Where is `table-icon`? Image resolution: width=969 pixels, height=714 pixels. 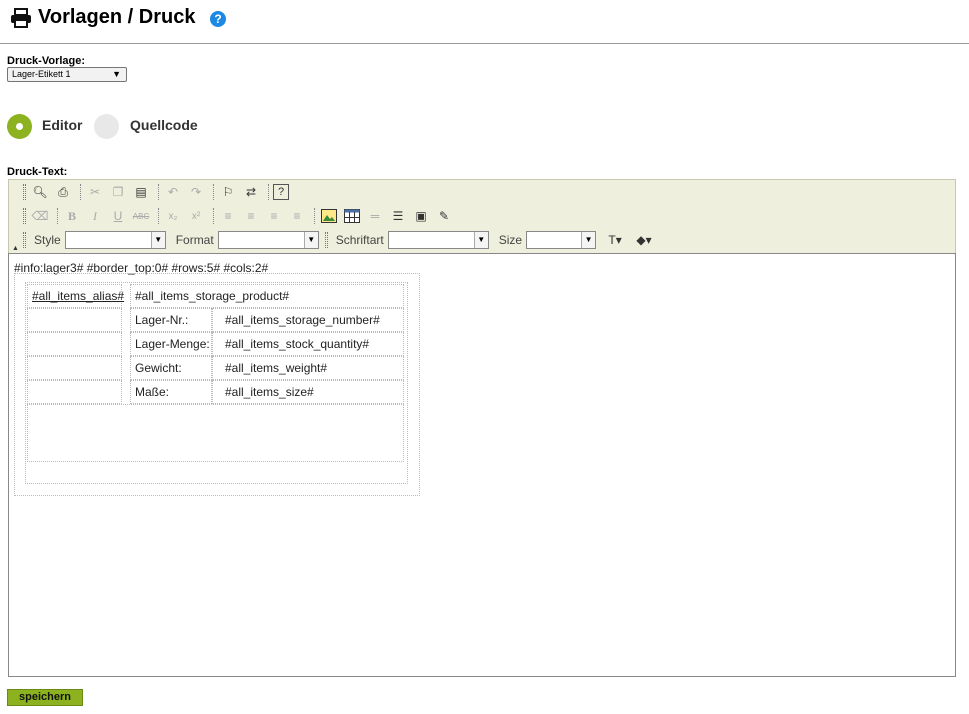 table-icon is located at coordinates (352, 216).